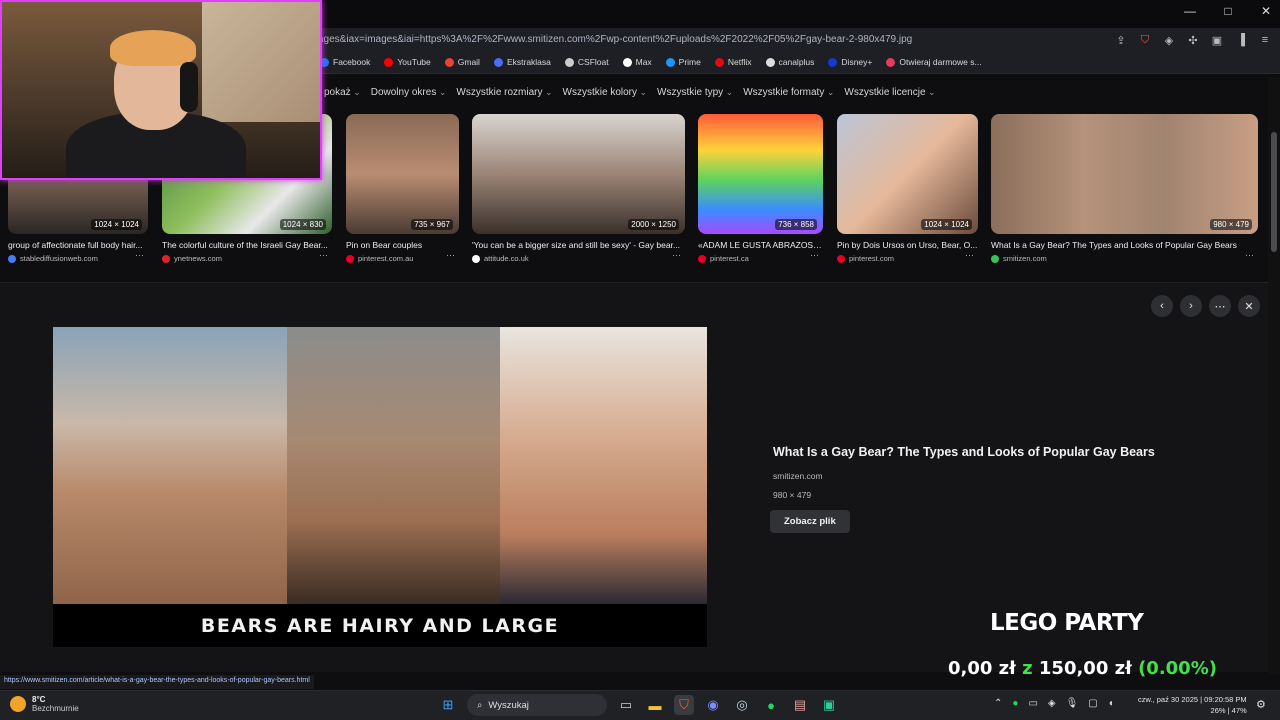  I want to click on brave-browser-icon: ⛉, so click(684, 705).